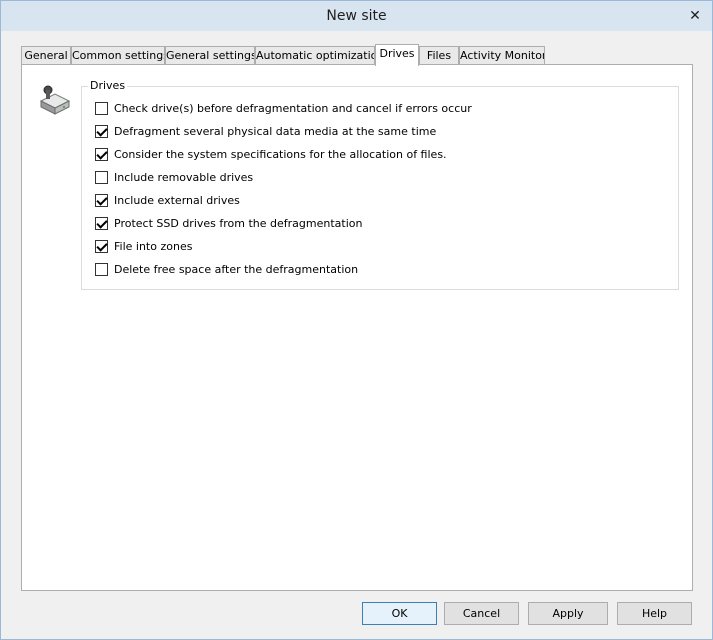  Describe the element at coordinates (153, 246) in the screenshot. I see `file-into-zones-label: File into zones` at that location.